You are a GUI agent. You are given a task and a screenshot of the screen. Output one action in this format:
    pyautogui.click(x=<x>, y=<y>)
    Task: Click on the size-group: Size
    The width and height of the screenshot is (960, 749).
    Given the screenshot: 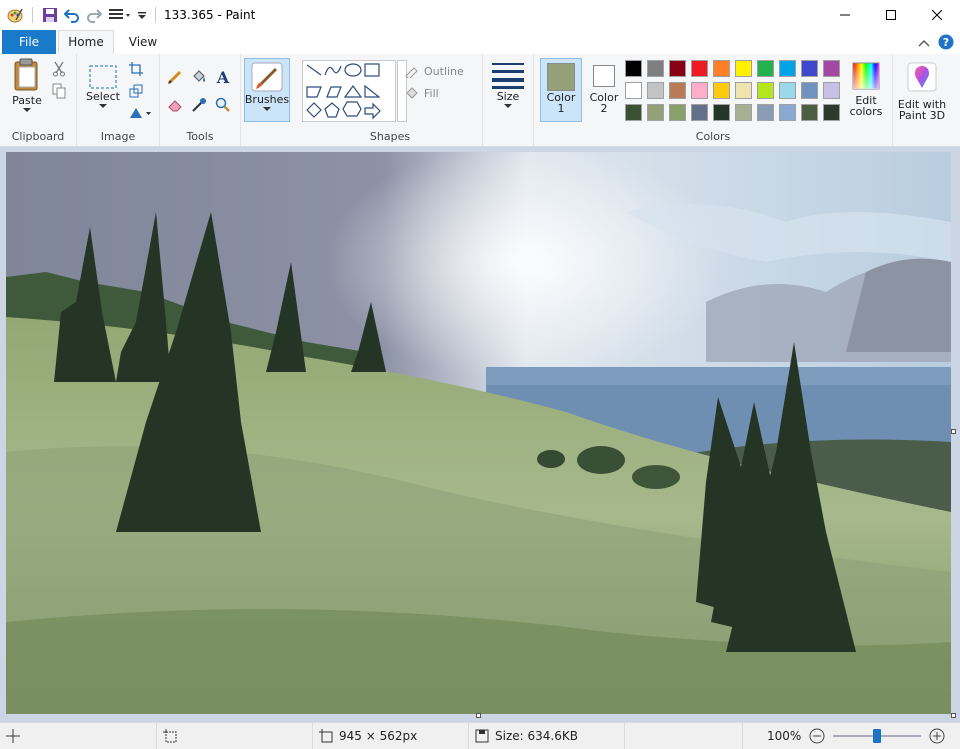 What is the action you would take?
    pyautogui.click(x=508, y=100)
    